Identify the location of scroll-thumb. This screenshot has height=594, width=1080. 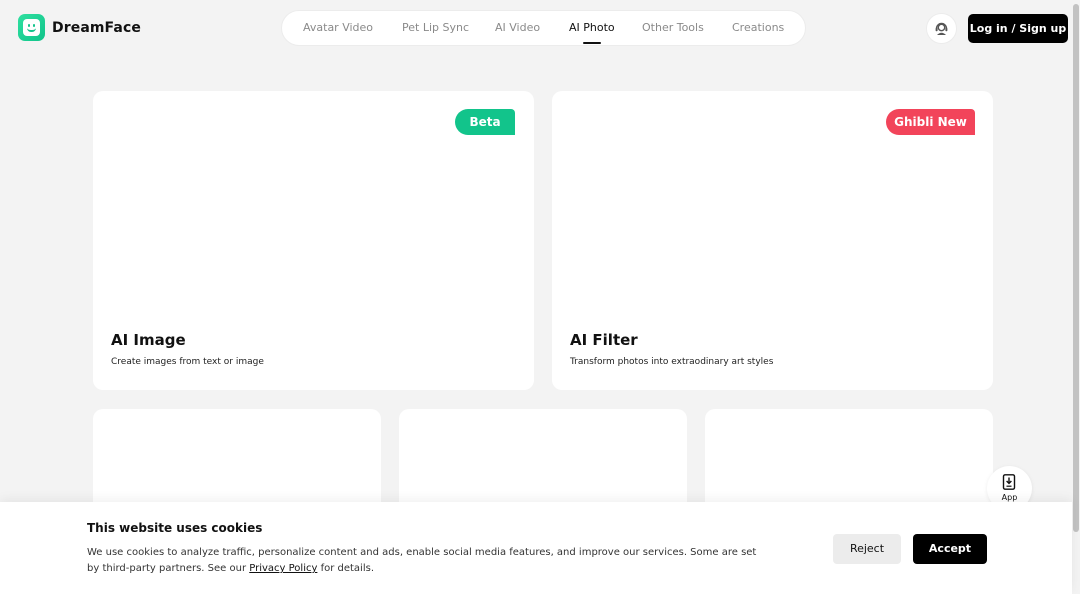
(1076, 268).